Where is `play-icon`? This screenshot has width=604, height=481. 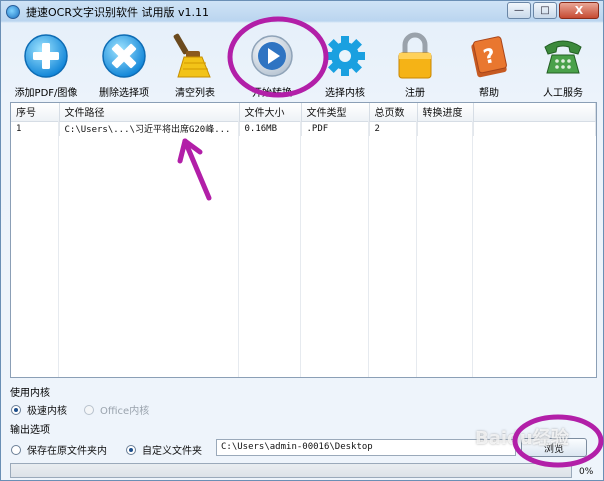
play-icon is located at coordinates (272, 56).